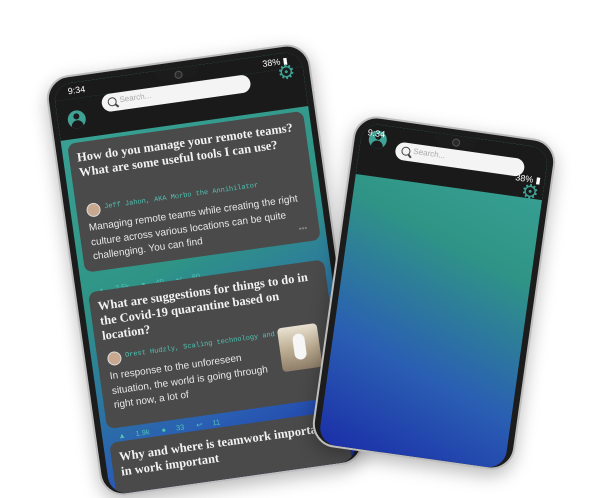  I want to click on answer-thumbnail, so click(299, 348).